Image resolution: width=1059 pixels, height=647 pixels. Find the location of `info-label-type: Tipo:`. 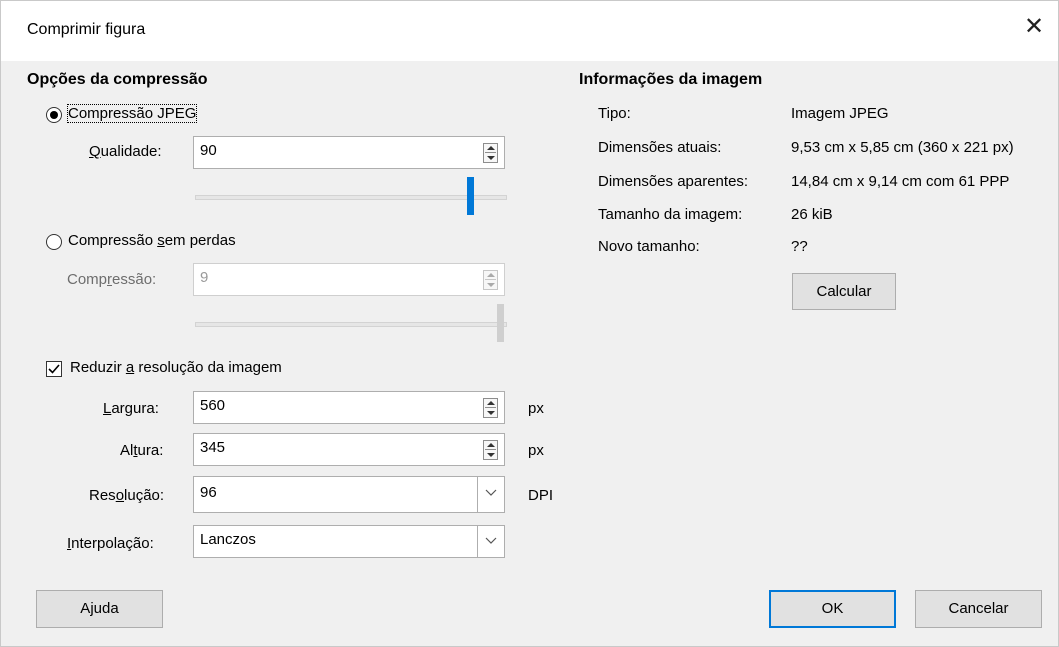

info-label-type: Tipo: is located at coordinates (614, 113).